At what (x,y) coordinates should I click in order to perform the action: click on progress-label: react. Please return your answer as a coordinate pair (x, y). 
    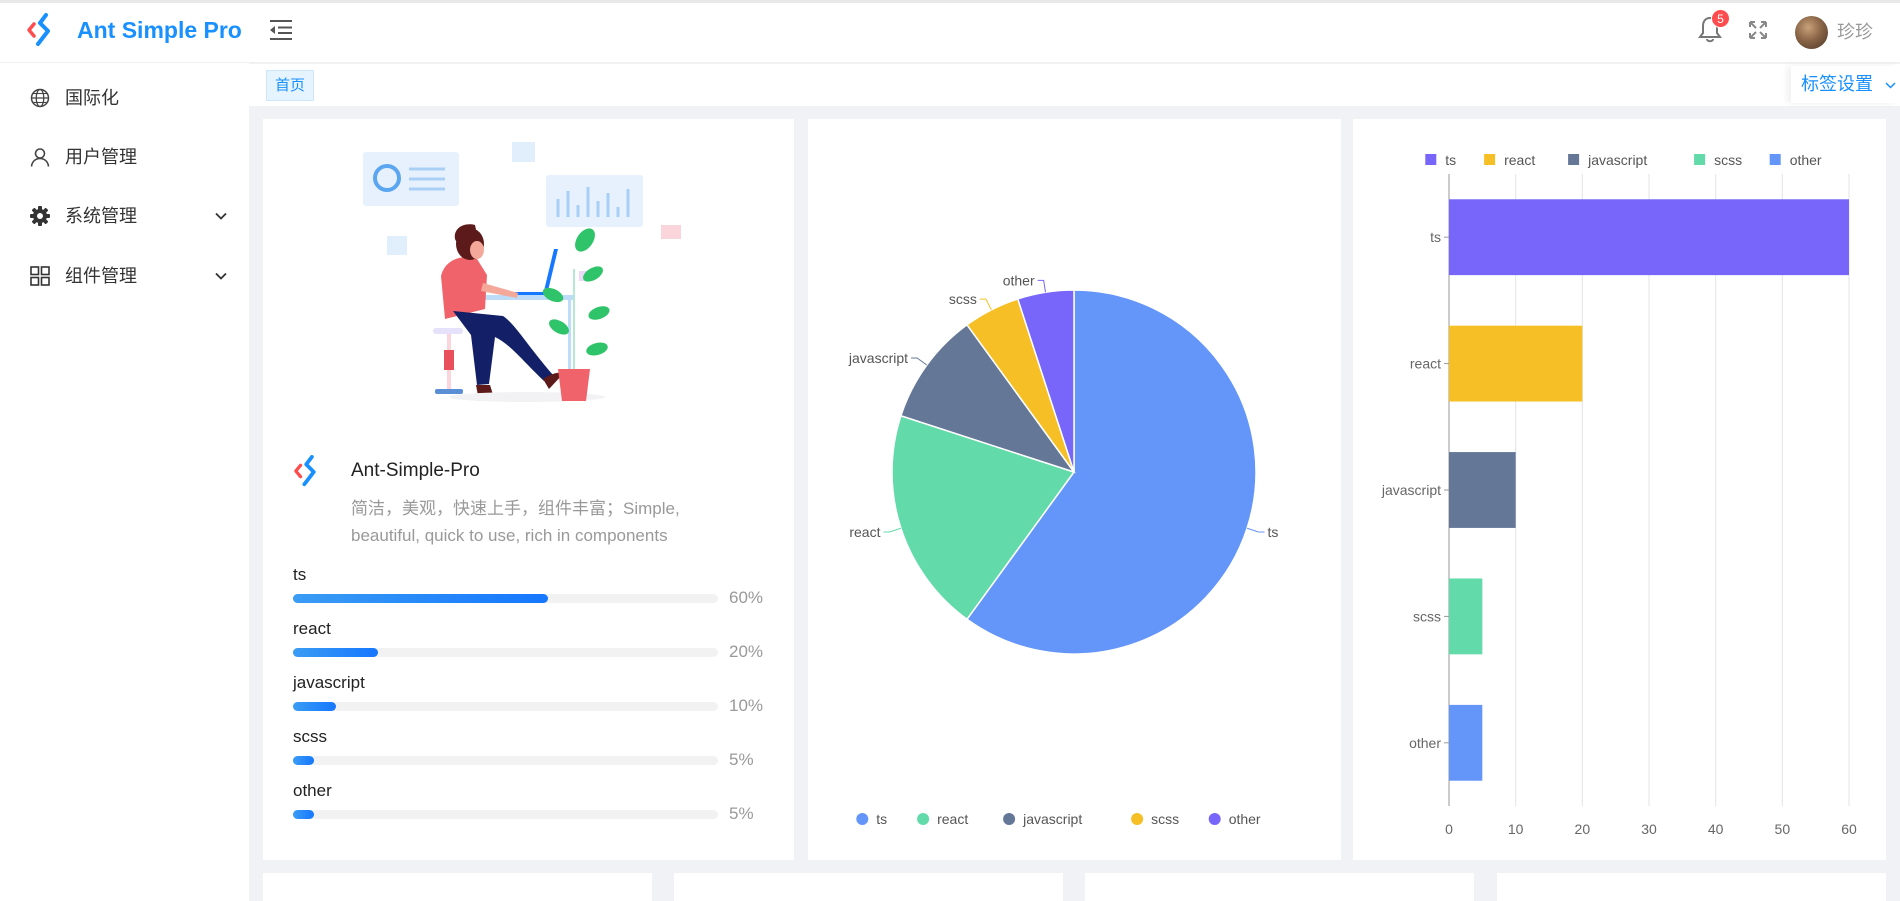
    Looking at the image, I should click on (312, 628).